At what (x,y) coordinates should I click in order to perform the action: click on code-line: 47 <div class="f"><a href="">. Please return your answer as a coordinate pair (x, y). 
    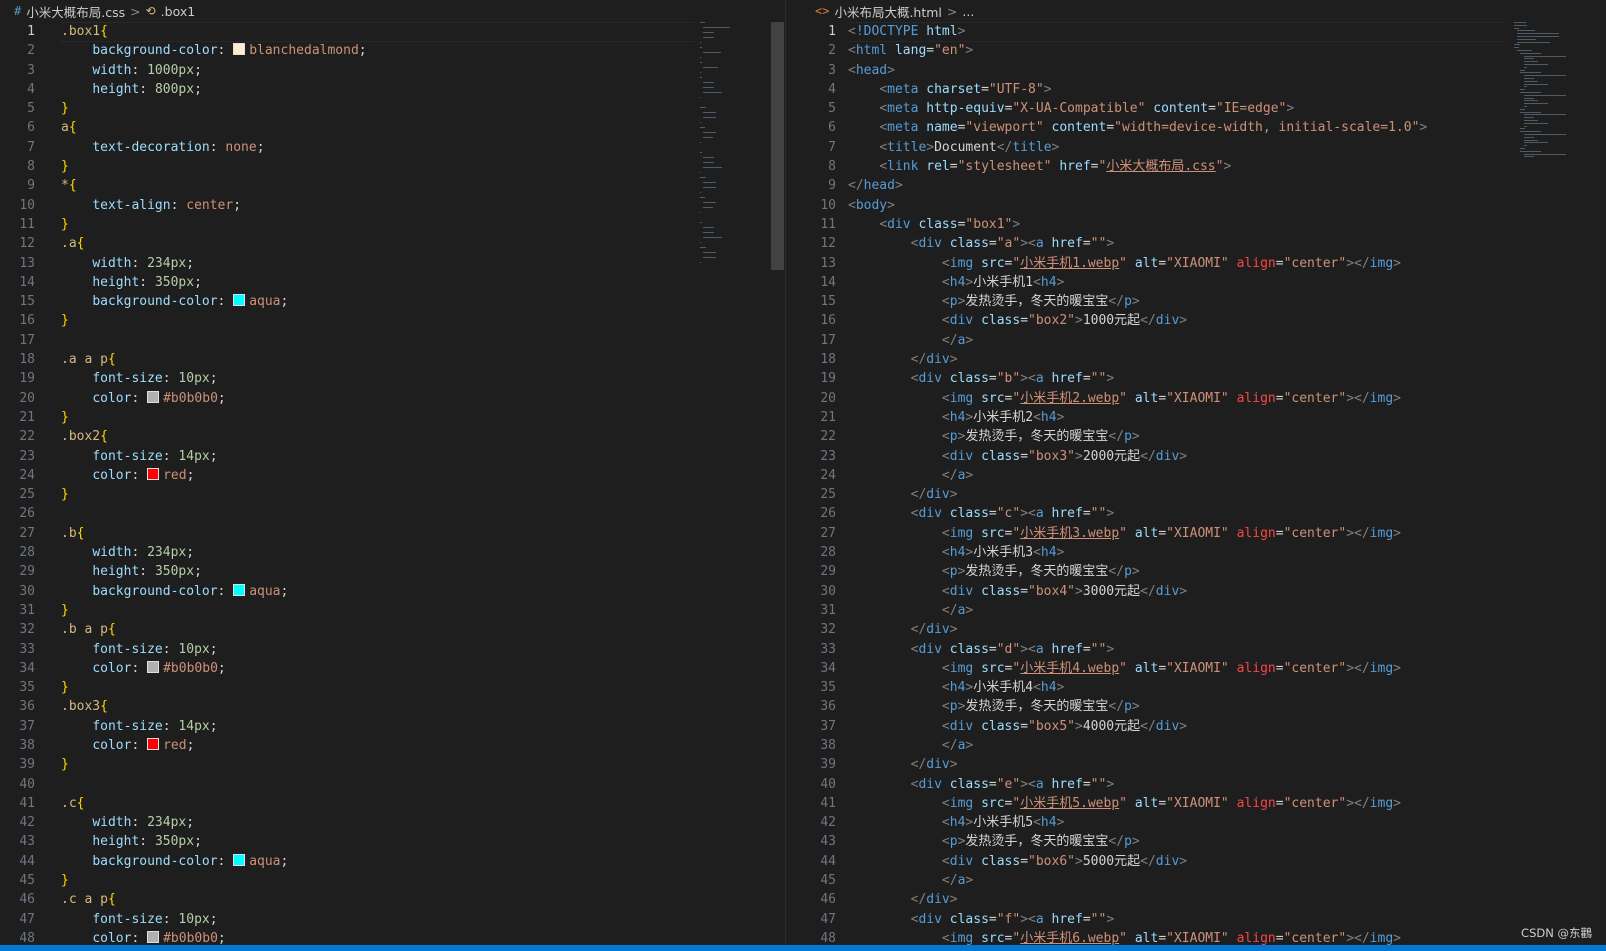
    Looking at the image, I should click on (1203, 919).